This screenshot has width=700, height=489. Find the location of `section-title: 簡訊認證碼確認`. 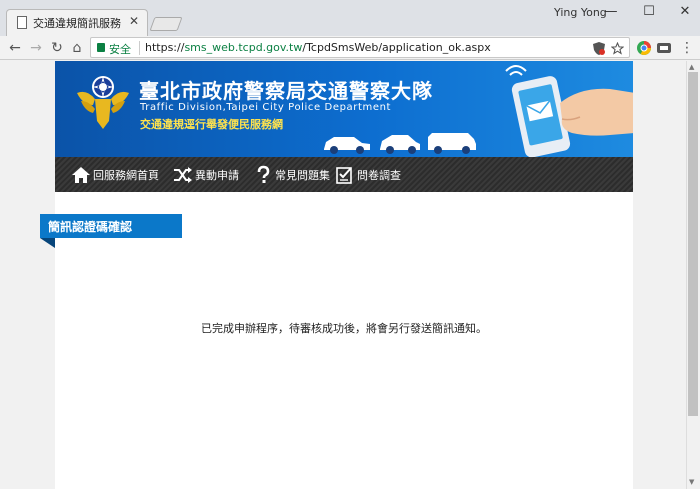

section-title: 簡訊認證碼確認 is located at coordinates (90, 227).